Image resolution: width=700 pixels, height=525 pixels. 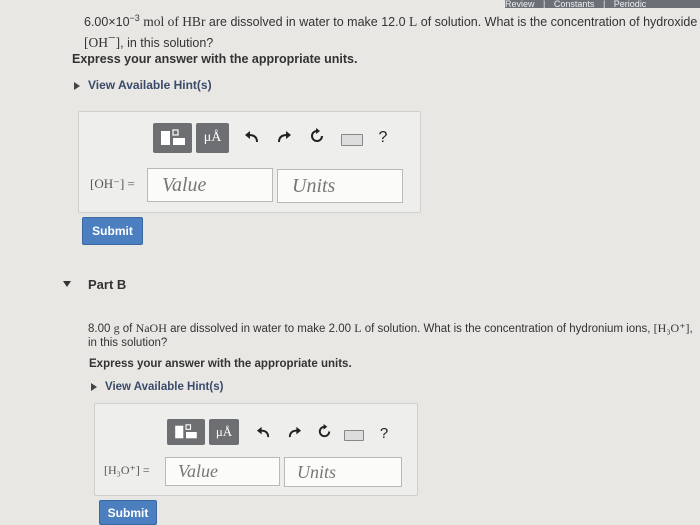 I want to click on nav-constants-link: Constants, so click(x=574, y=4).